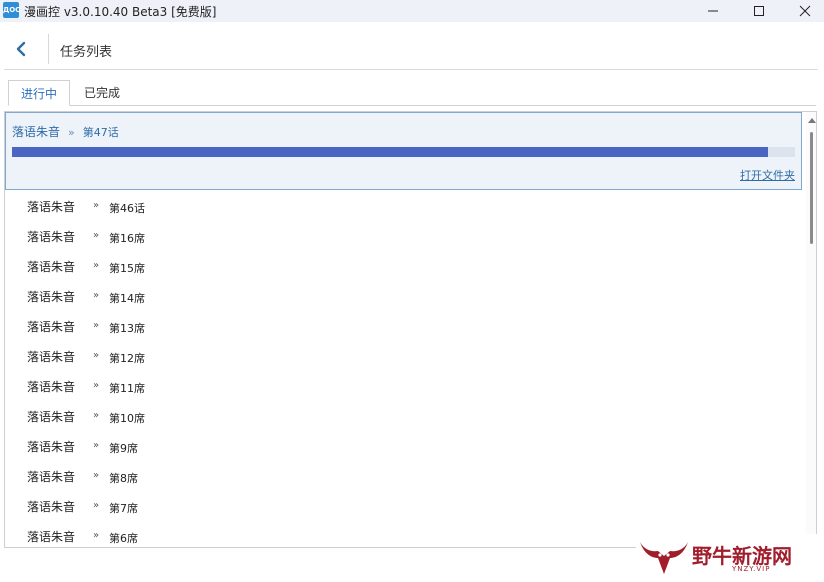 This screenshot has height=582, width=824. Describe the element at coordinates (403, 387) in the screenshot. I see `list-item: 落语朱音 » 第11席` at that location.